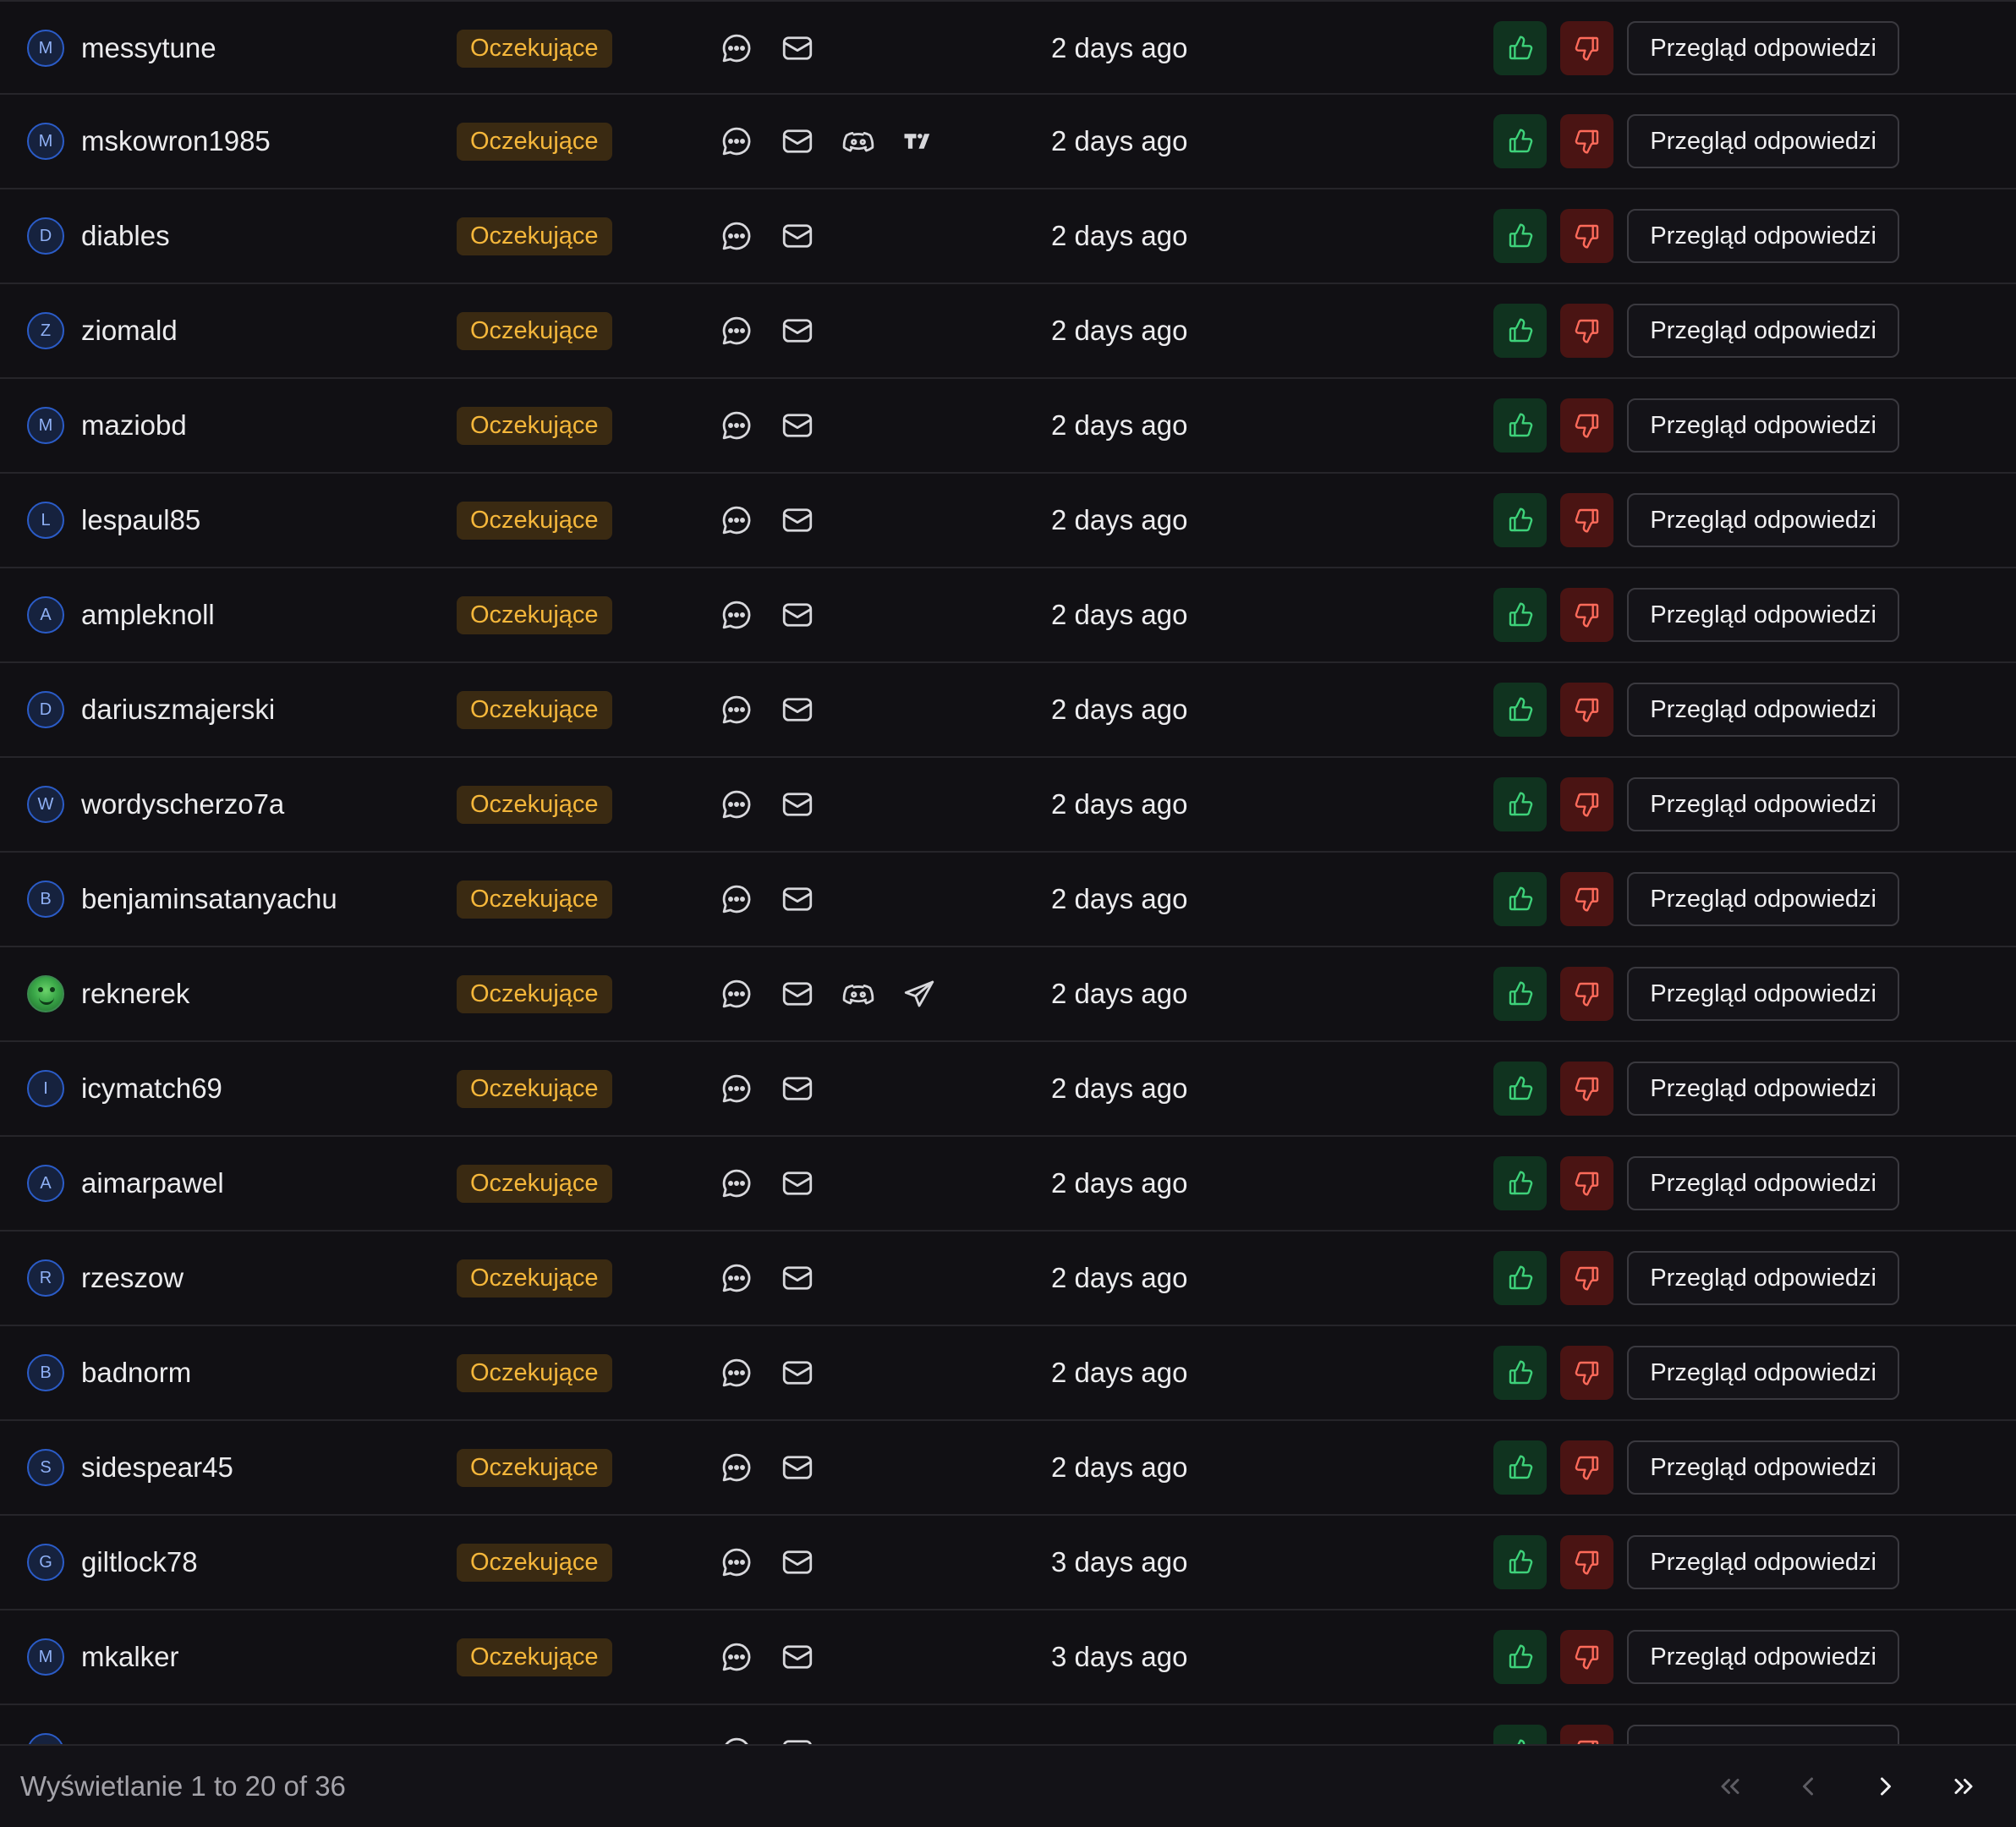 This screenshot has height=1827, width=2016. I want to click on username: aimarpawel, so click(152, 1183).